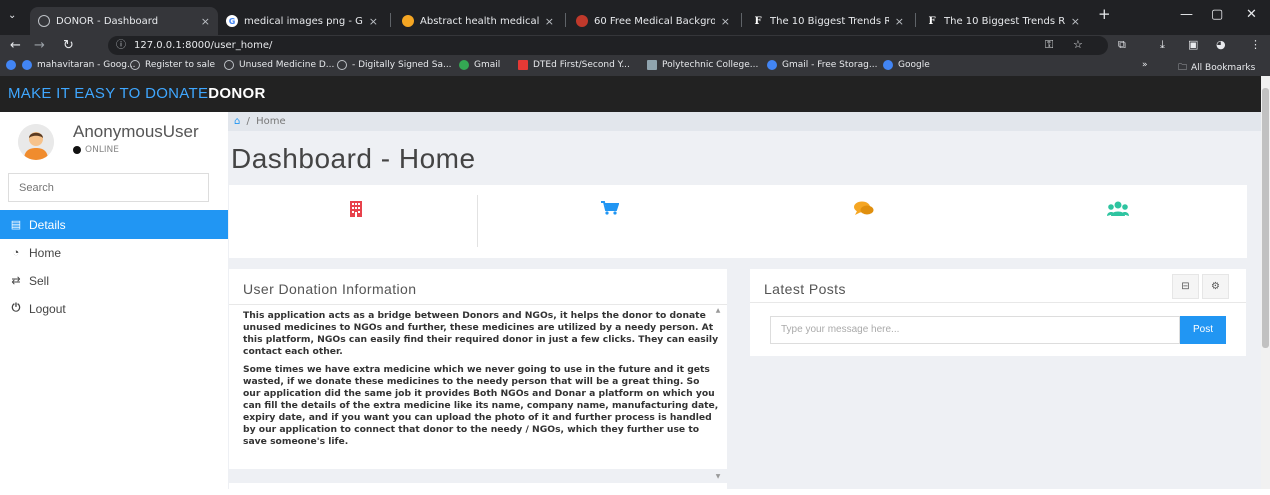 Image resolution: width=1270 pixels, height=495 pixels. Describe the element at coordinates (828, 21) in the screenshot. I see `tab-forbes-trends-1: F The 10 Biggest Trends Rev ×` at that location.